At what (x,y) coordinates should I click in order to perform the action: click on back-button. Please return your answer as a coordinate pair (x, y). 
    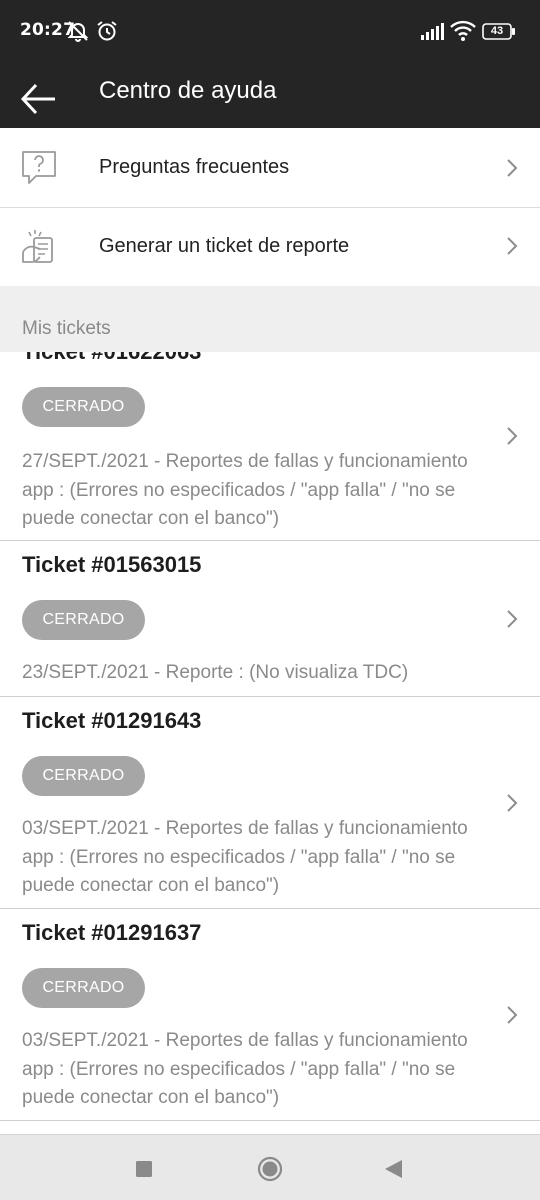
    Looking at the image, I should click on (40, 94).